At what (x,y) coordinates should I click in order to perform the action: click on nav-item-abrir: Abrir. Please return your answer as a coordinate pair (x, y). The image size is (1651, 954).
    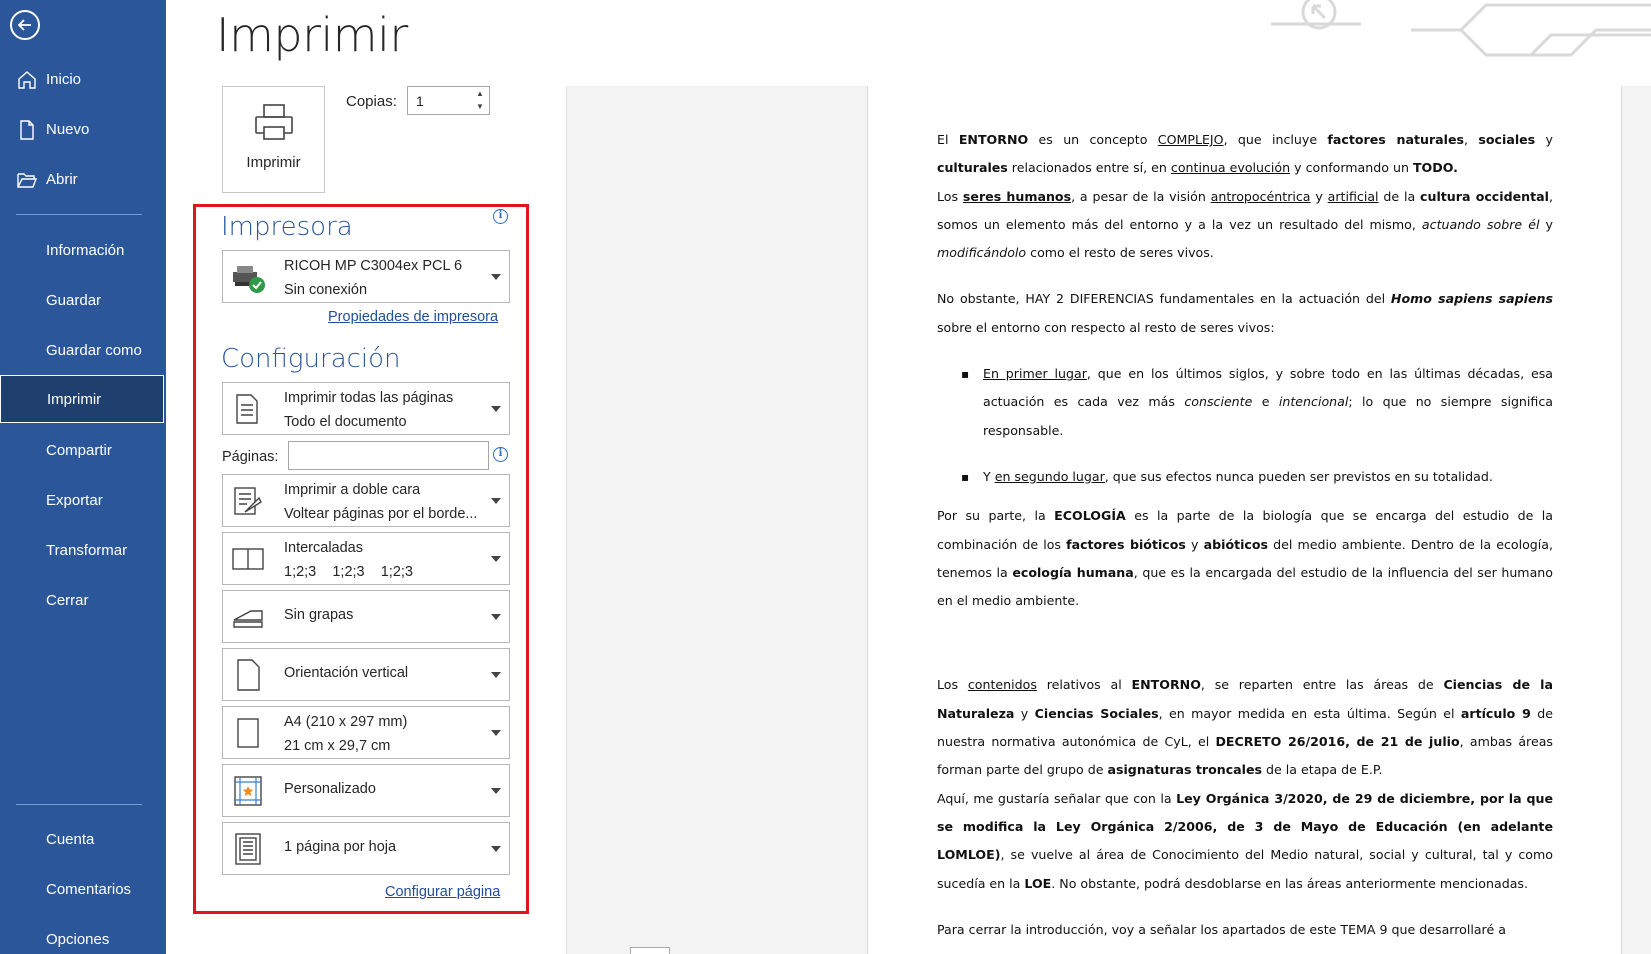
    Looking at the image, I should click on (83, 179).